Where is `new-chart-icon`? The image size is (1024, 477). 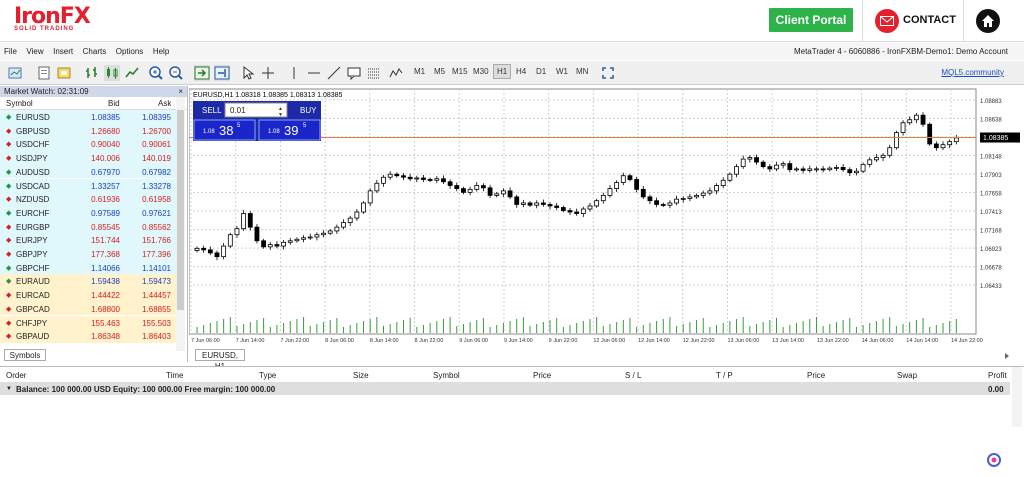 new-chart-icon is located at coordinates (16, 73).